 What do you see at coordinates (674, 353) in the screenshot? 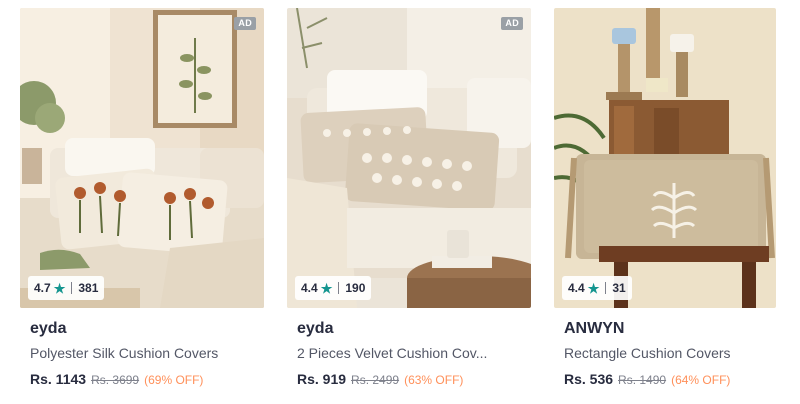
I see `product-name: Rectangle Cushion Covers` at bounding box center [674, 353].